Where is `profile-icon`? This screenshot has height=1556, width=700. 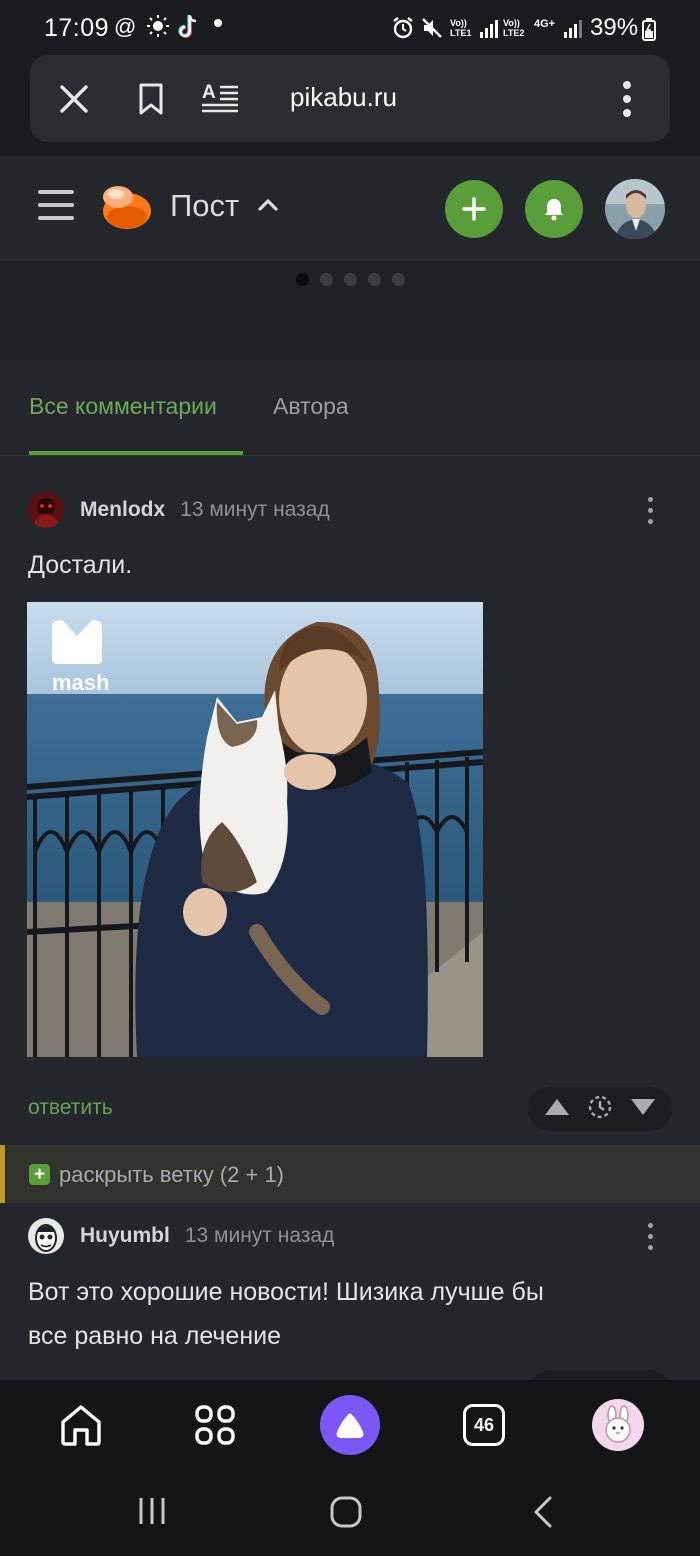
profile-icon is located at coordinates (618, 1425).